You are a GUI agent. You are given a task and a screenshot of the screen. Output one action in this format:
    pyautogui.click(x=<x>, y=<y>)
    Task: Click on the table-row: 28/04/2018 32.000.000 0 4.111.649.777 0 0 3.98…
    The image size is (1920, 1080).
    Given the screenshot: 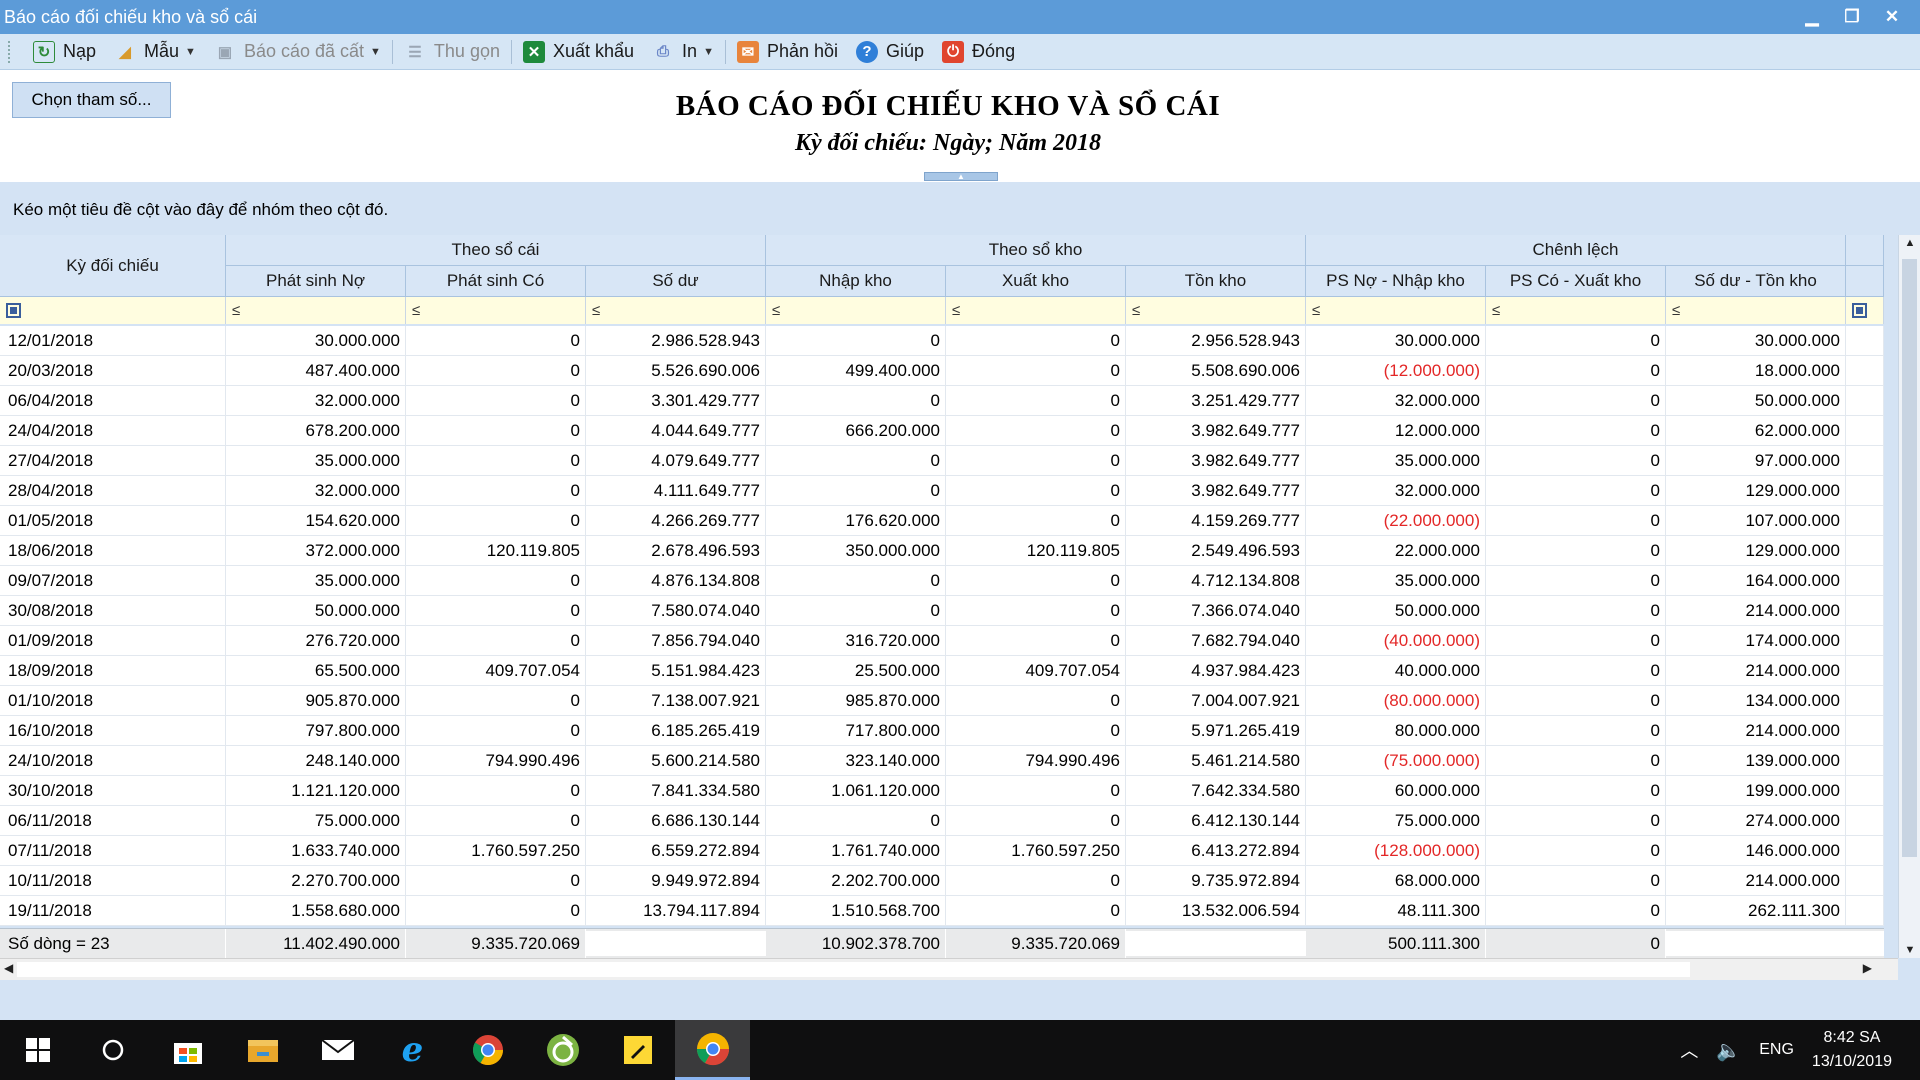 What is the action you would take?
    pyautogui.click(x=942, y=491)
    